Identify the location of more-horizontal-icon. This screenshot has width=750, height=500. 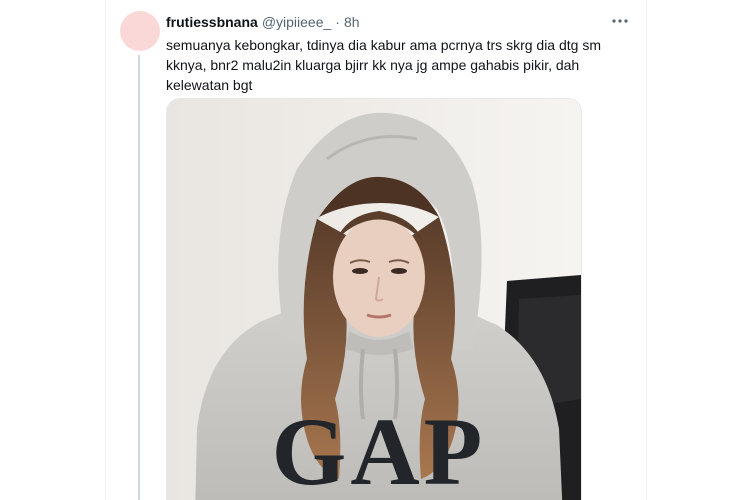
(620, 21).